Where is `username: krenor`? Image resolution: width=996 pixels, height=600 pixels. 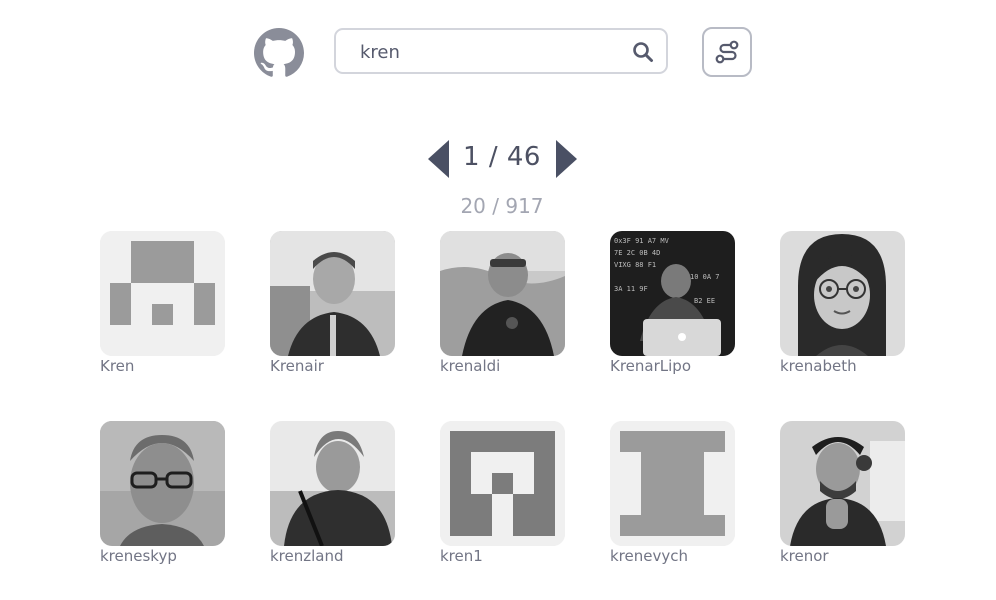 username: krenor is located at coordinates (804, 556).